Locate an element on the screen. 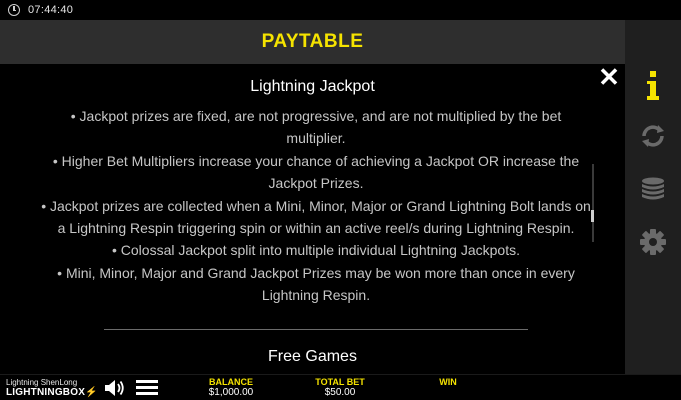 This screenshot has width=681, height=400. scrollbar-thumb is located at coordinates (592, 216).